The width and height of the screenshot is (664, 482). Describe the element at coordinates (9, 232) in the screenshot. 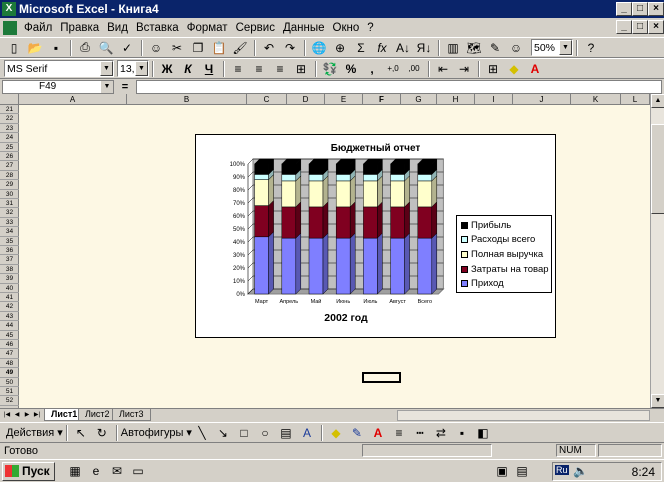

I see `row-header: 34` at that location.